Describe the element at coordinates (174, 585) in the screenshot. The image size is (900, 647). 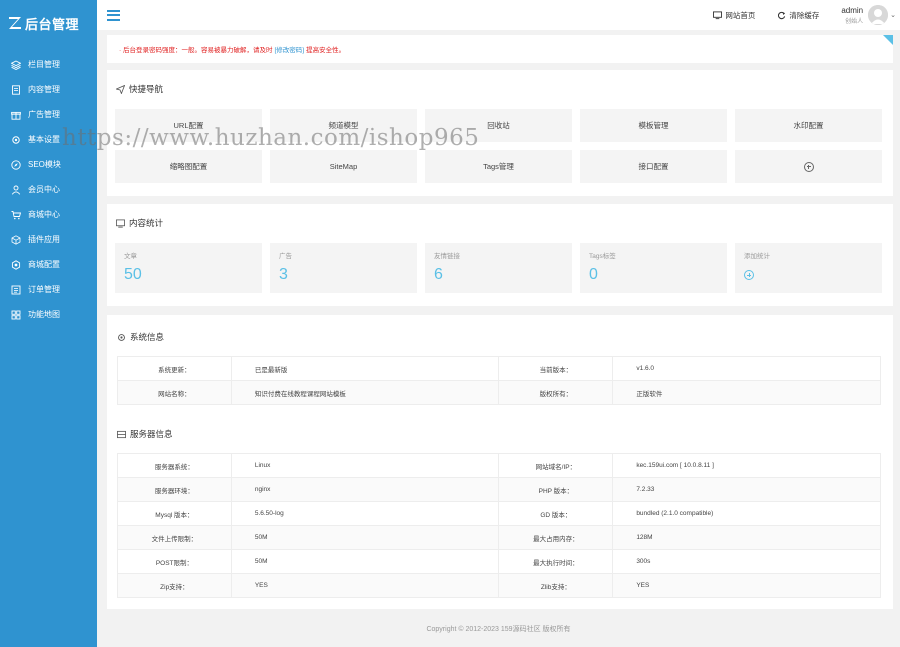
I see `info-key: Zip支持：` at that location.